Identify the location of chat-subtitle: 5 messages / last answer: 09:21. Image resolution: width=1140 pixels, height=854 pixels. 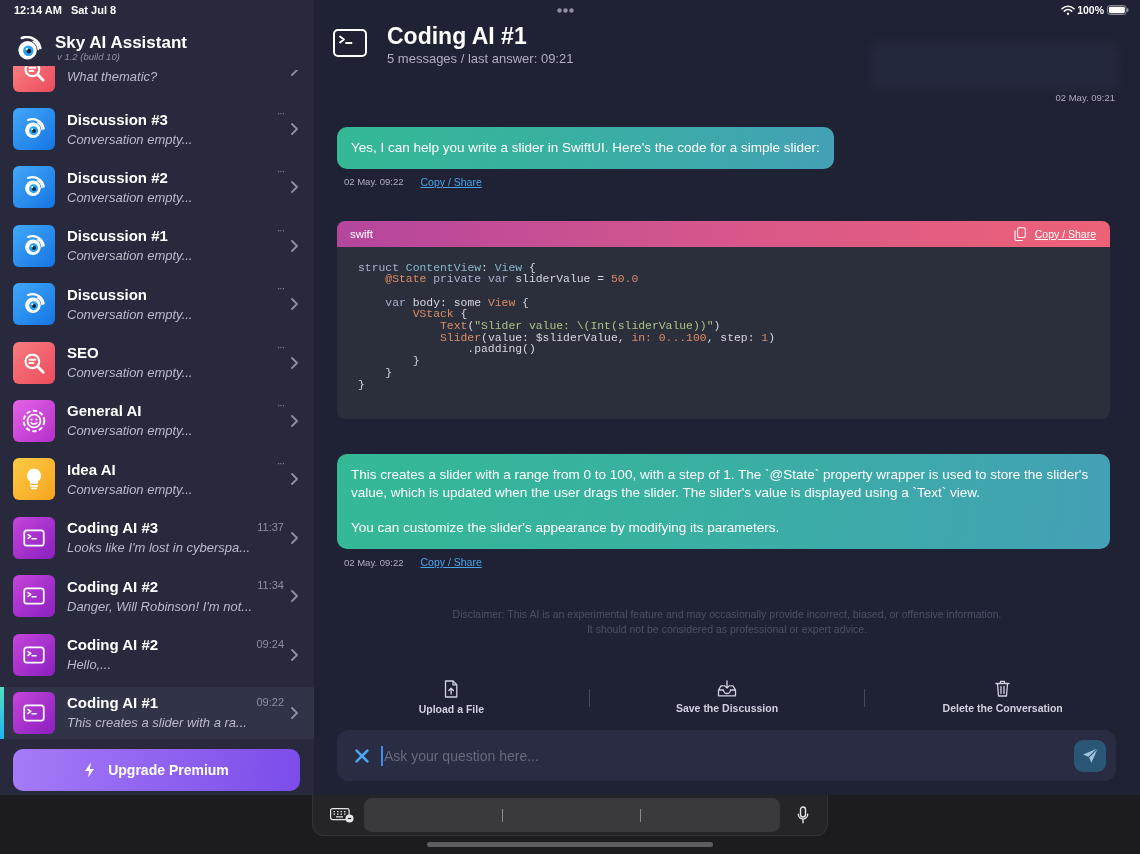
(480, 59).